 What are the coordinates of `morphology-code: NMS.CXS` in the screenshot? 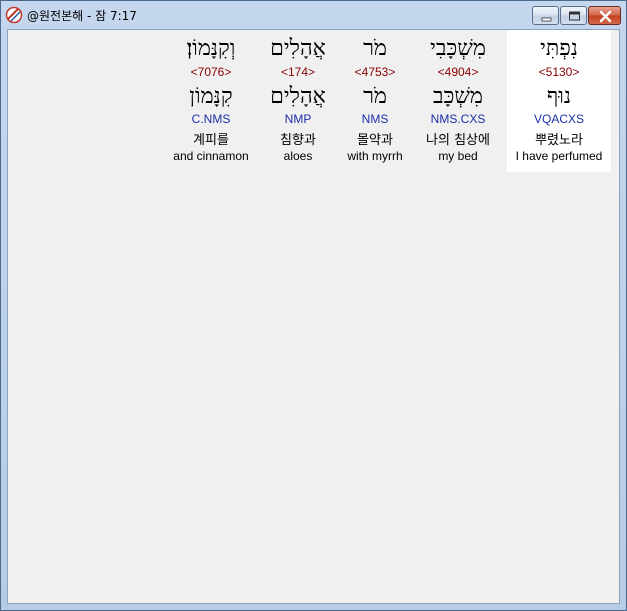 It's located at (458, 119).